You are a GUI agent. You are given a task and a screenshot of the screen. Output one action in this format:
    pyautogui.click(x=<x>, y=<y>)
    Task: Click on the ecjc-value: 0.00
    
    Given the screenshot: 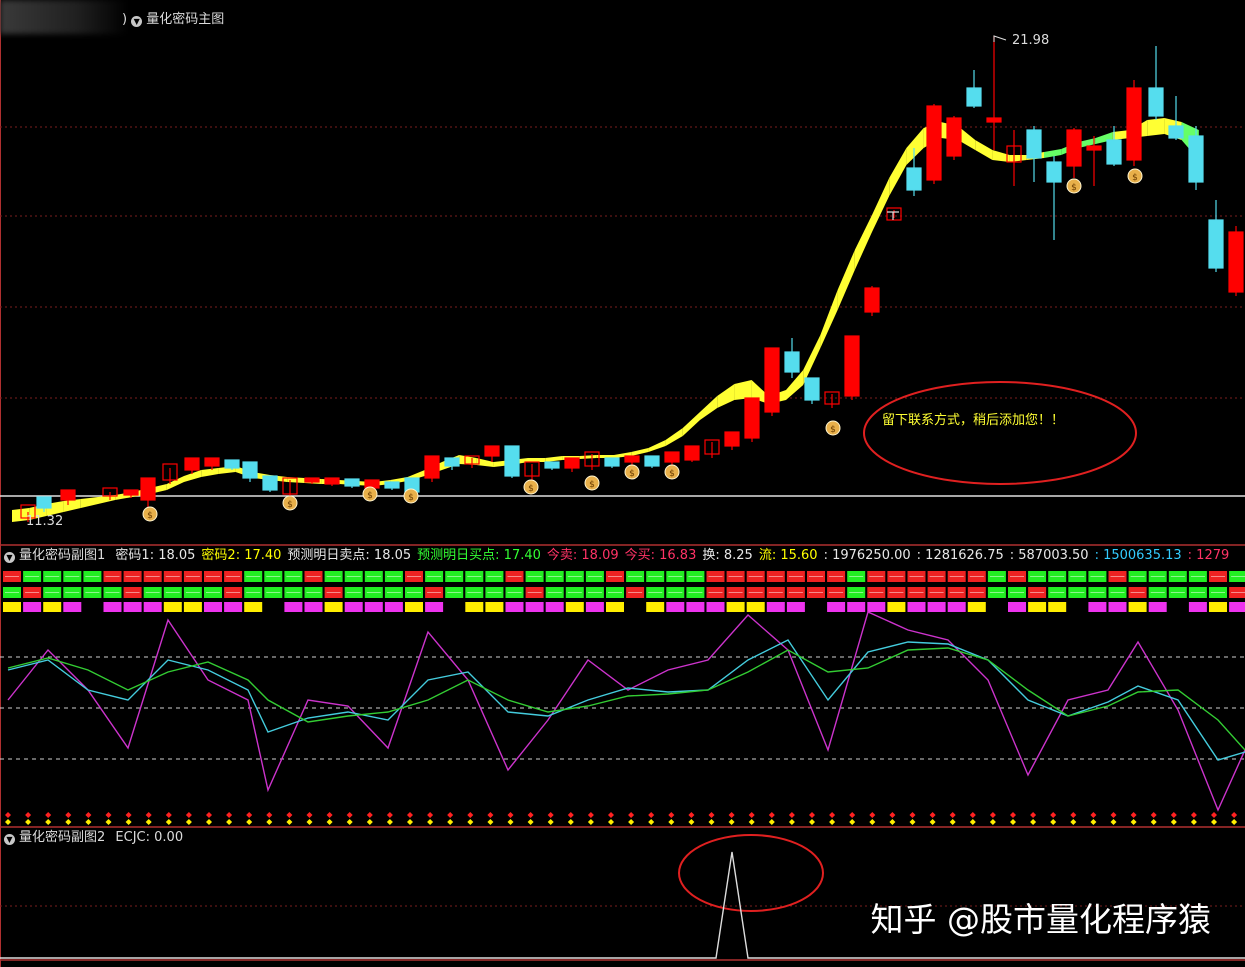 What is the action you would take?
    pyautogui.click(x=169, y=837)
    